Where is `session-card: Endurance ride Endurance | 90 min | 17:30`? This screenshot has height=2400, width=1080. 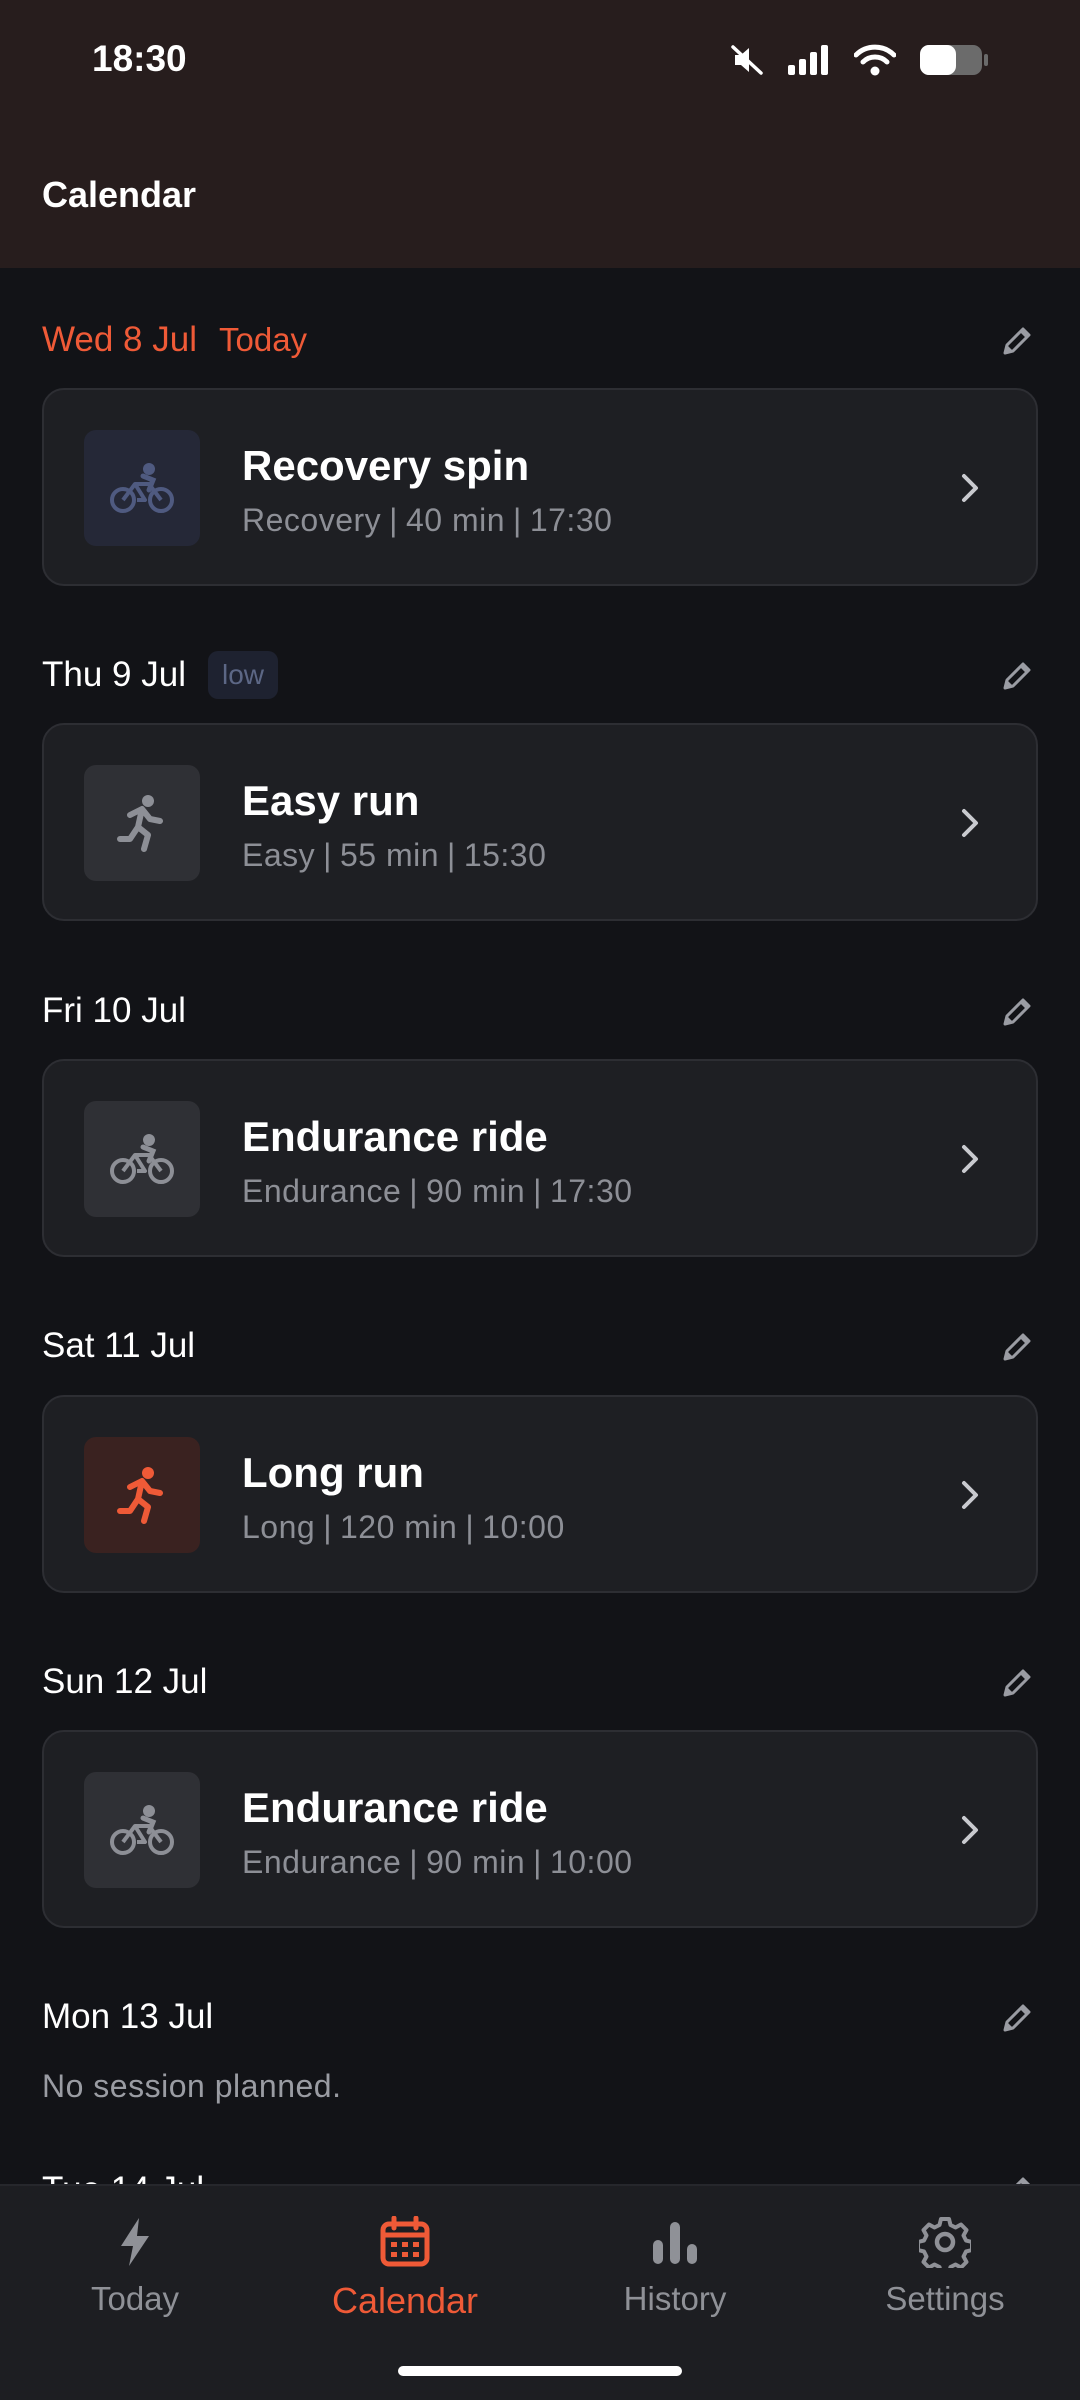 session-card: Endurance ride Endurance | 90 min | 17:30 is located at coordinates (540, 1158).